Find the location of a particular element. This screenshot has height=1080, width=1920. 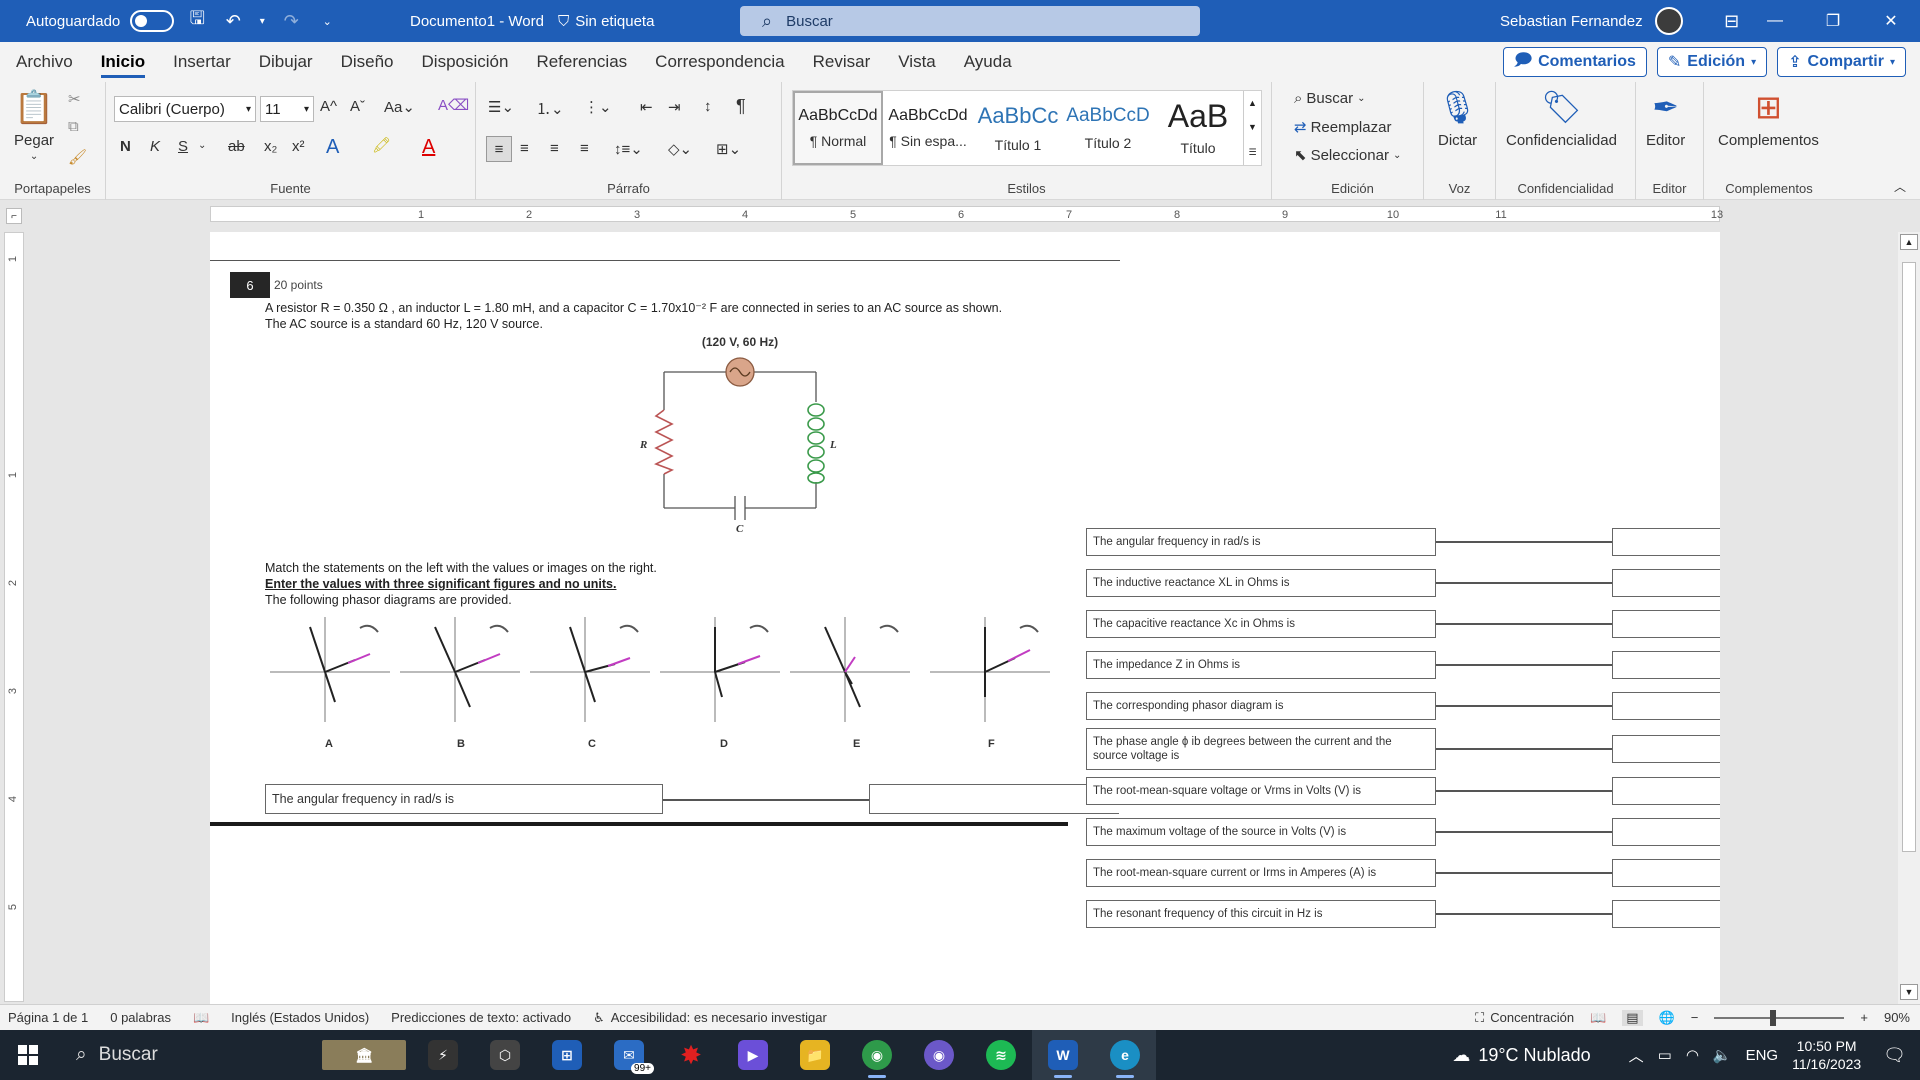

word-count: 0 palabras is located at coordinates (140, 1017).